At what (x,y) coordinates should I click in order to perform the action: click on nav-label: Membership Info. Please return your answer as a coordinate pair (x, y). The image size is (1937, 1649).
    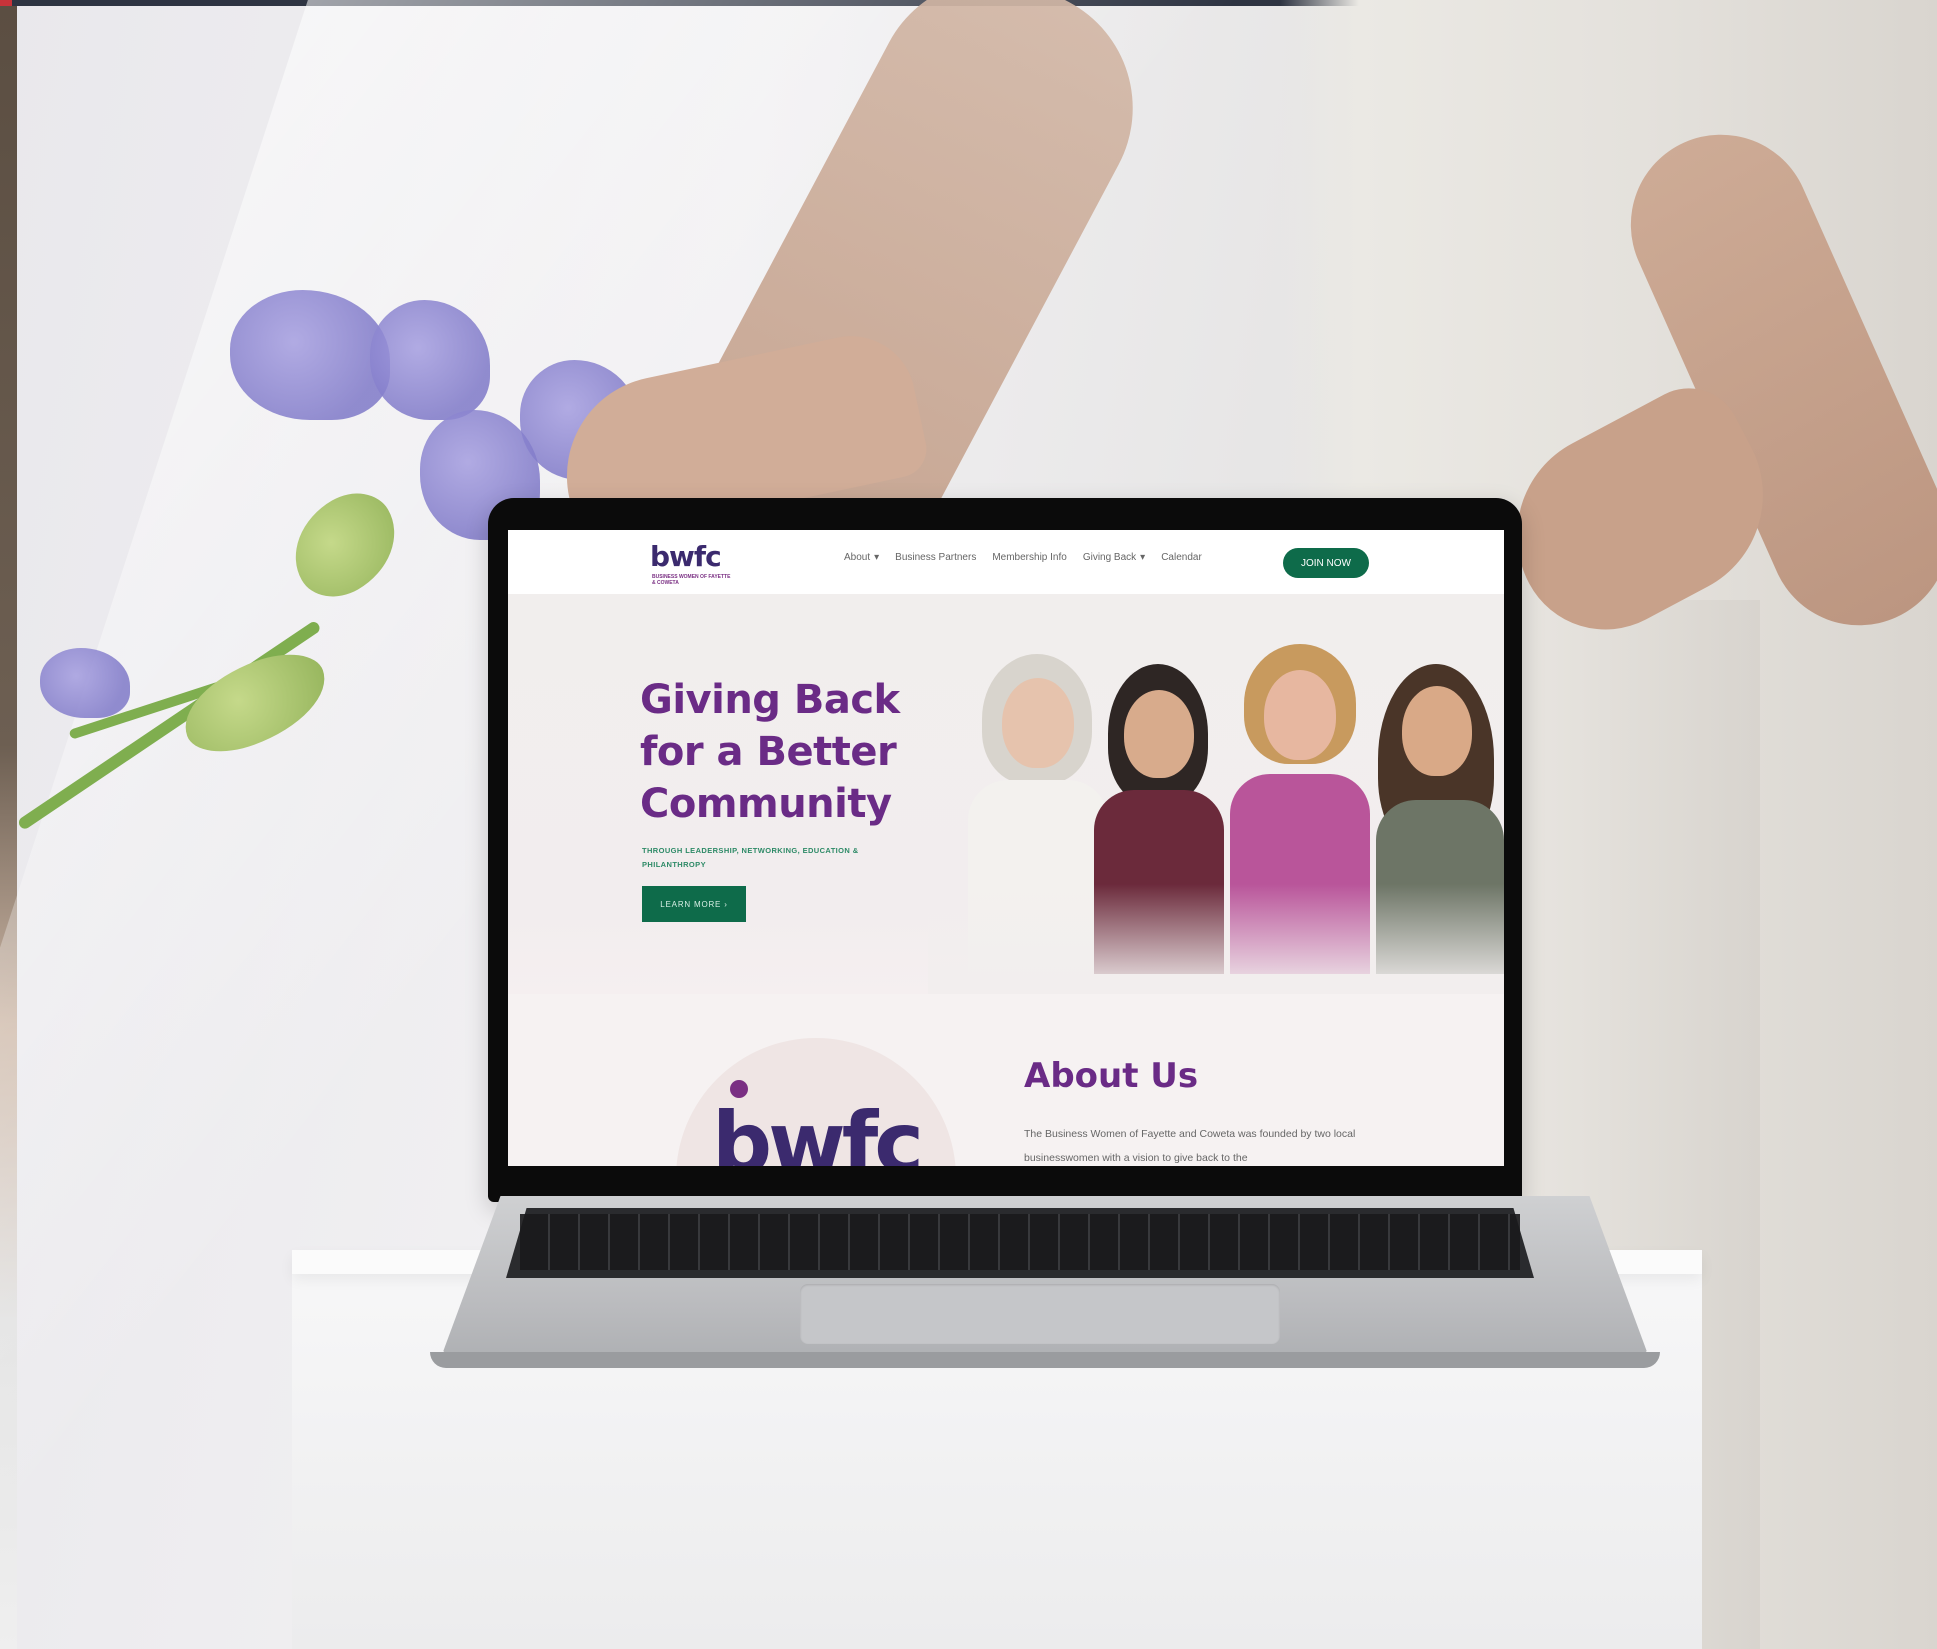
    Looking at the image, I should click on (1029, 557).